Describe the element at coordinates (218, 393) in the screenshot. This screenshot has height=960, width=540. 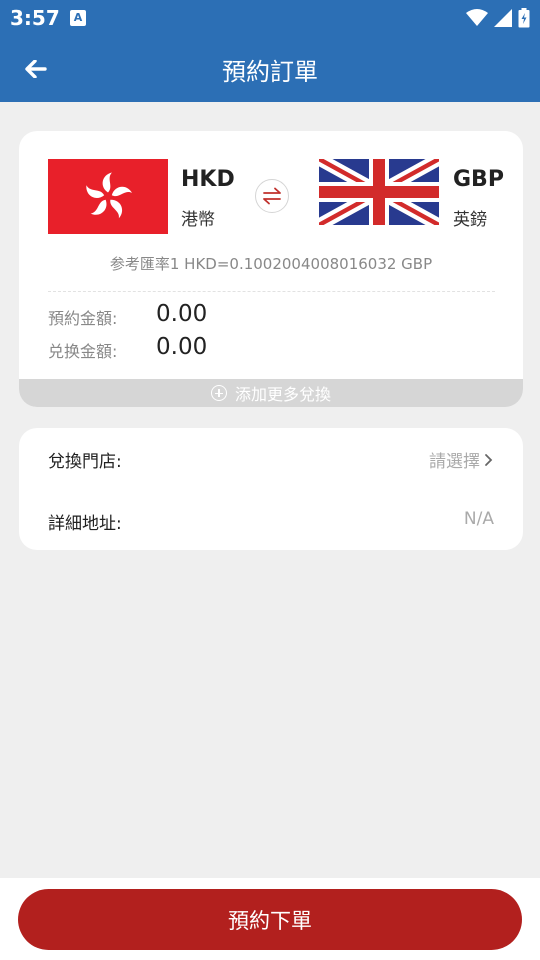
I see `plus-circle-icon` at that location.